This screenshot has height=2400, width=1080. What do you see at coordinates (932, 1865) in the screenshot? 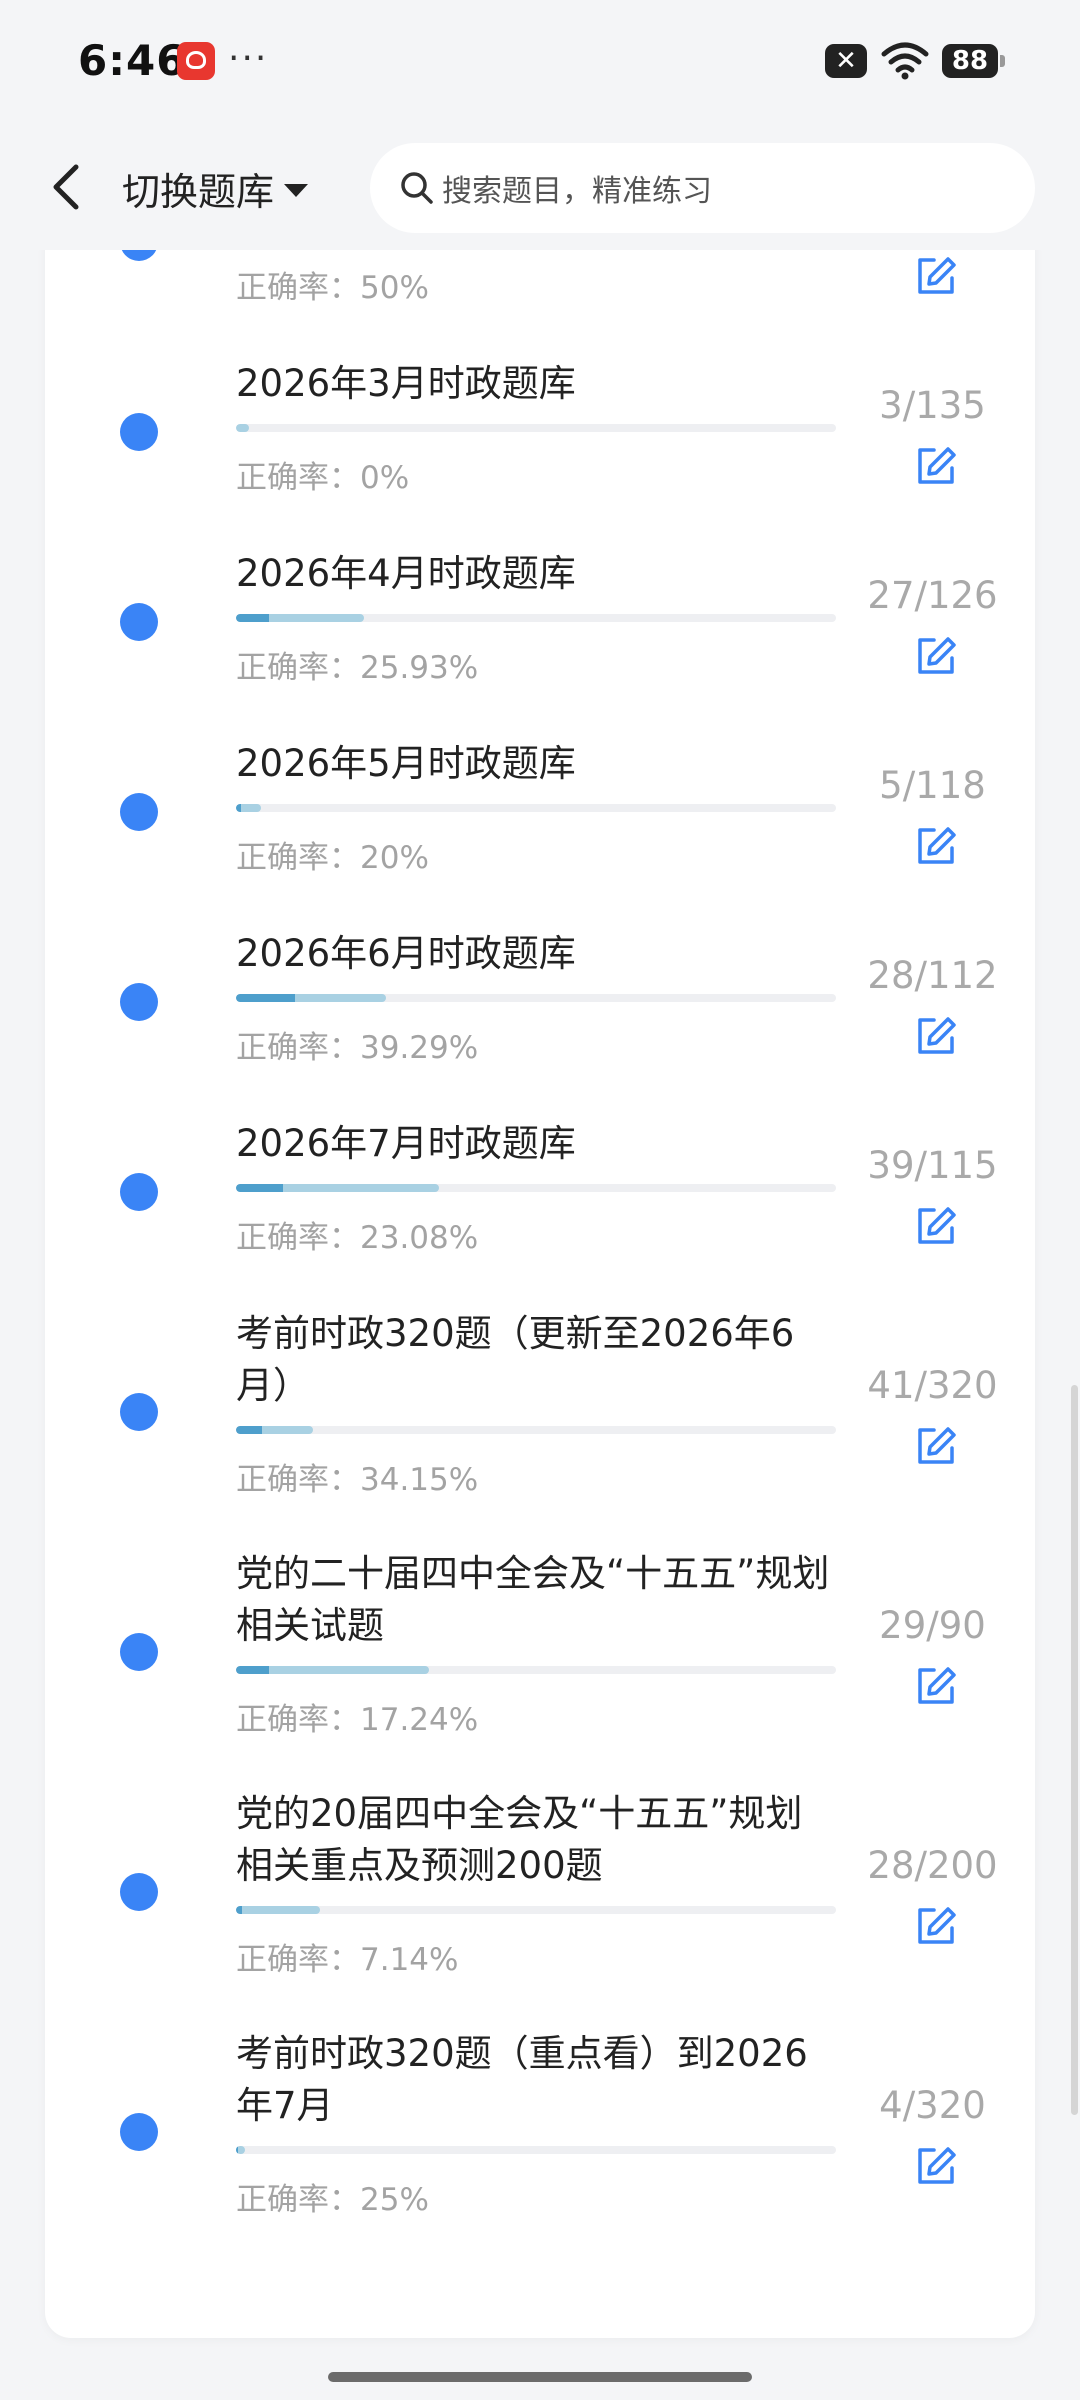
I see `progress-count: 28/200` at bounding box center [932, 1865].